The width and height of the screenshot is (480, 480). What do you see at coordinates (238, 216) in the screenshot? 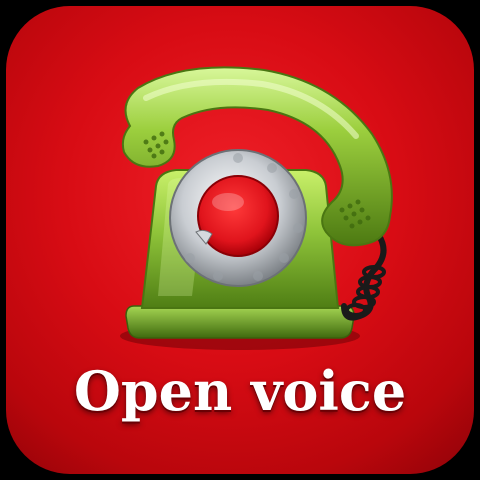
I see `dial-center` at bounding box center [238, 216].